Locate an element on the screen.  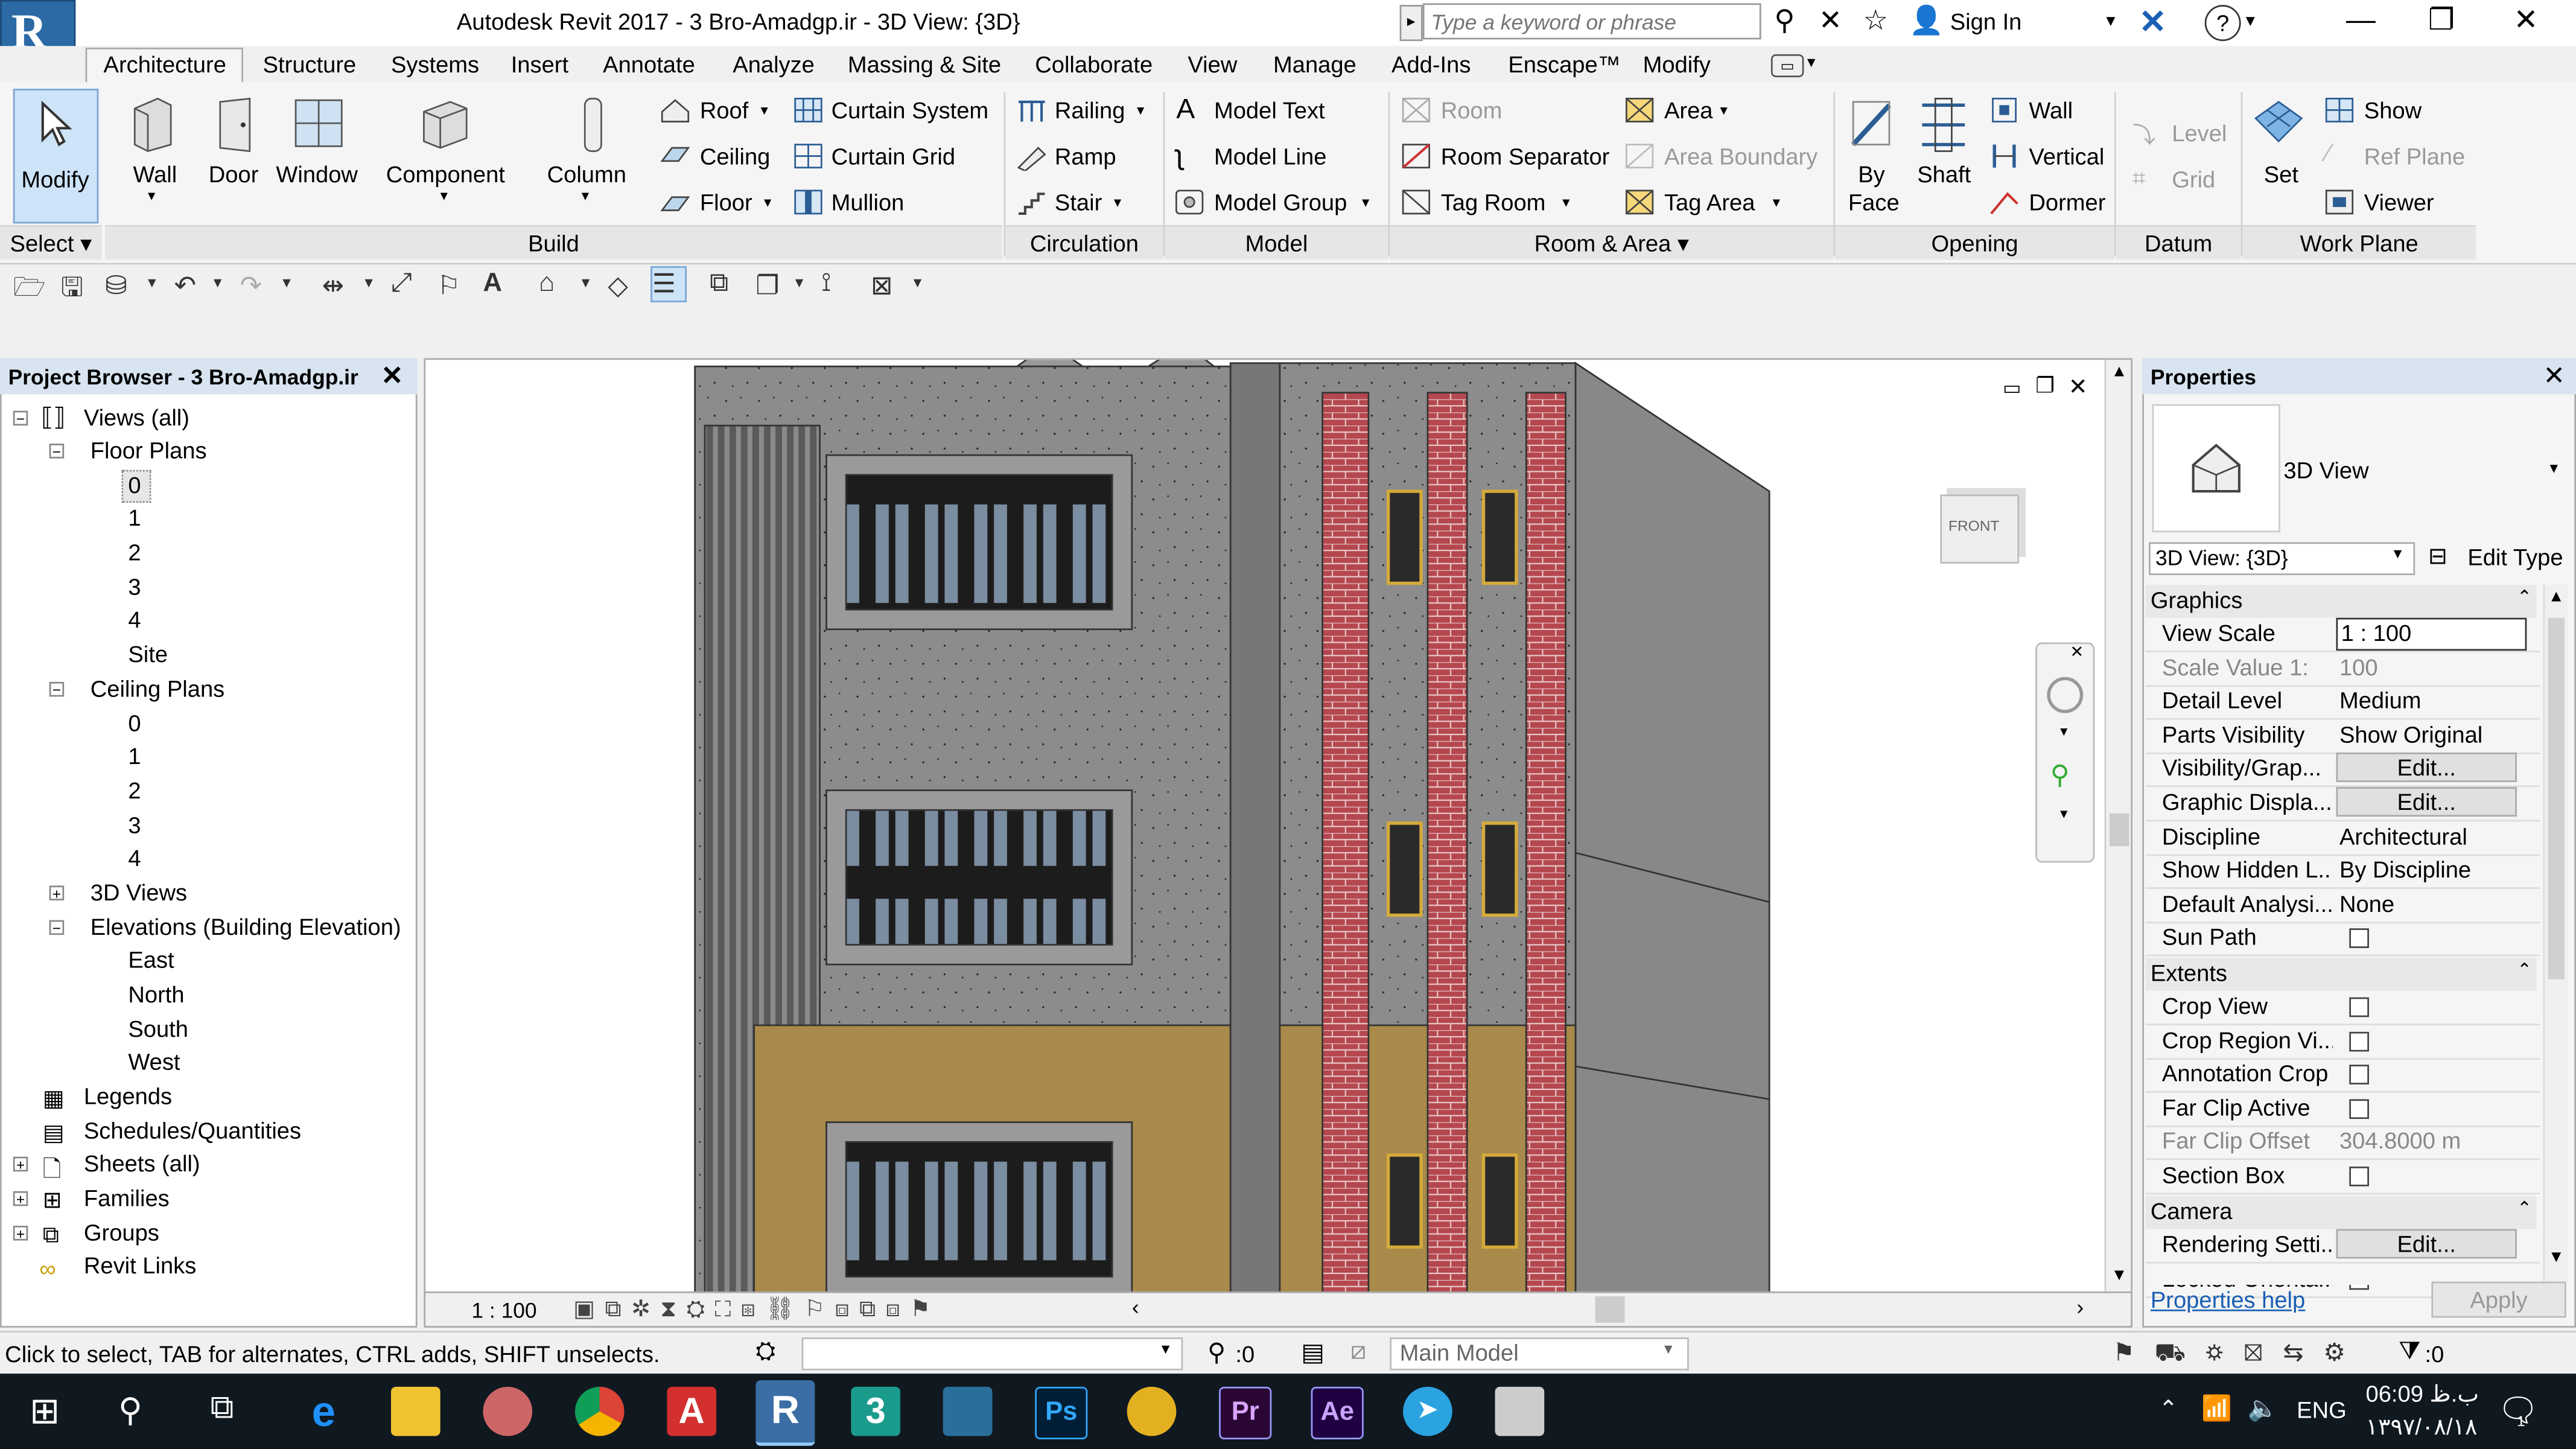
property-value: 100 is located at coordinates (2430, 667).